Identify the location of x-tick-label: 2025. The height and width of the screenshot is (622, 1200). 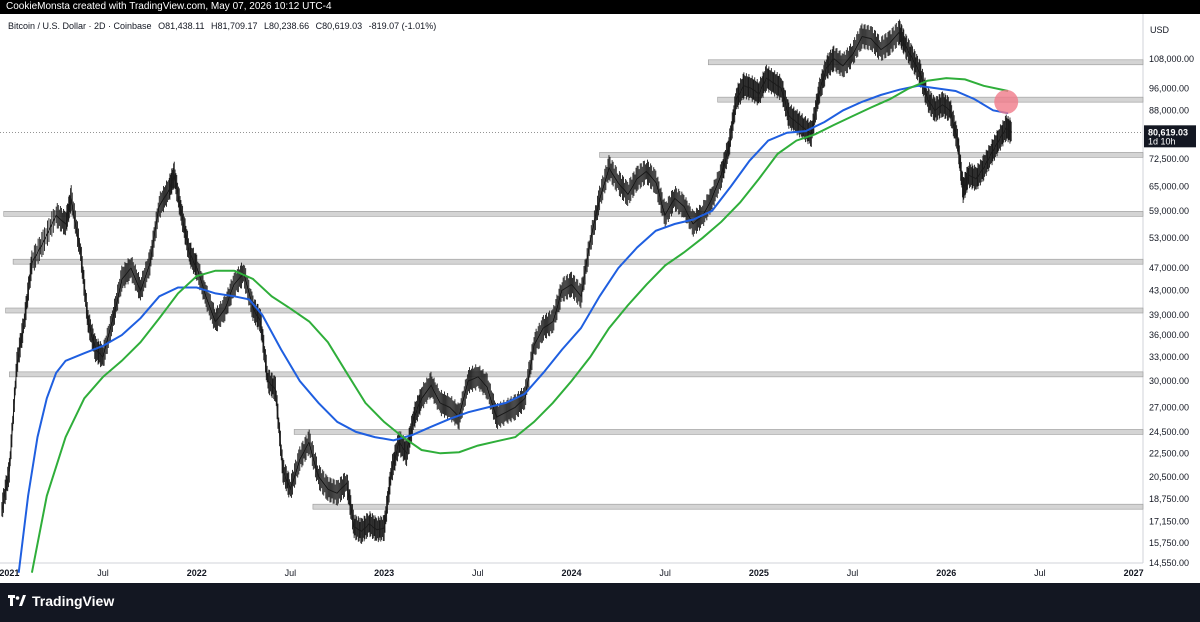
(759, 573).